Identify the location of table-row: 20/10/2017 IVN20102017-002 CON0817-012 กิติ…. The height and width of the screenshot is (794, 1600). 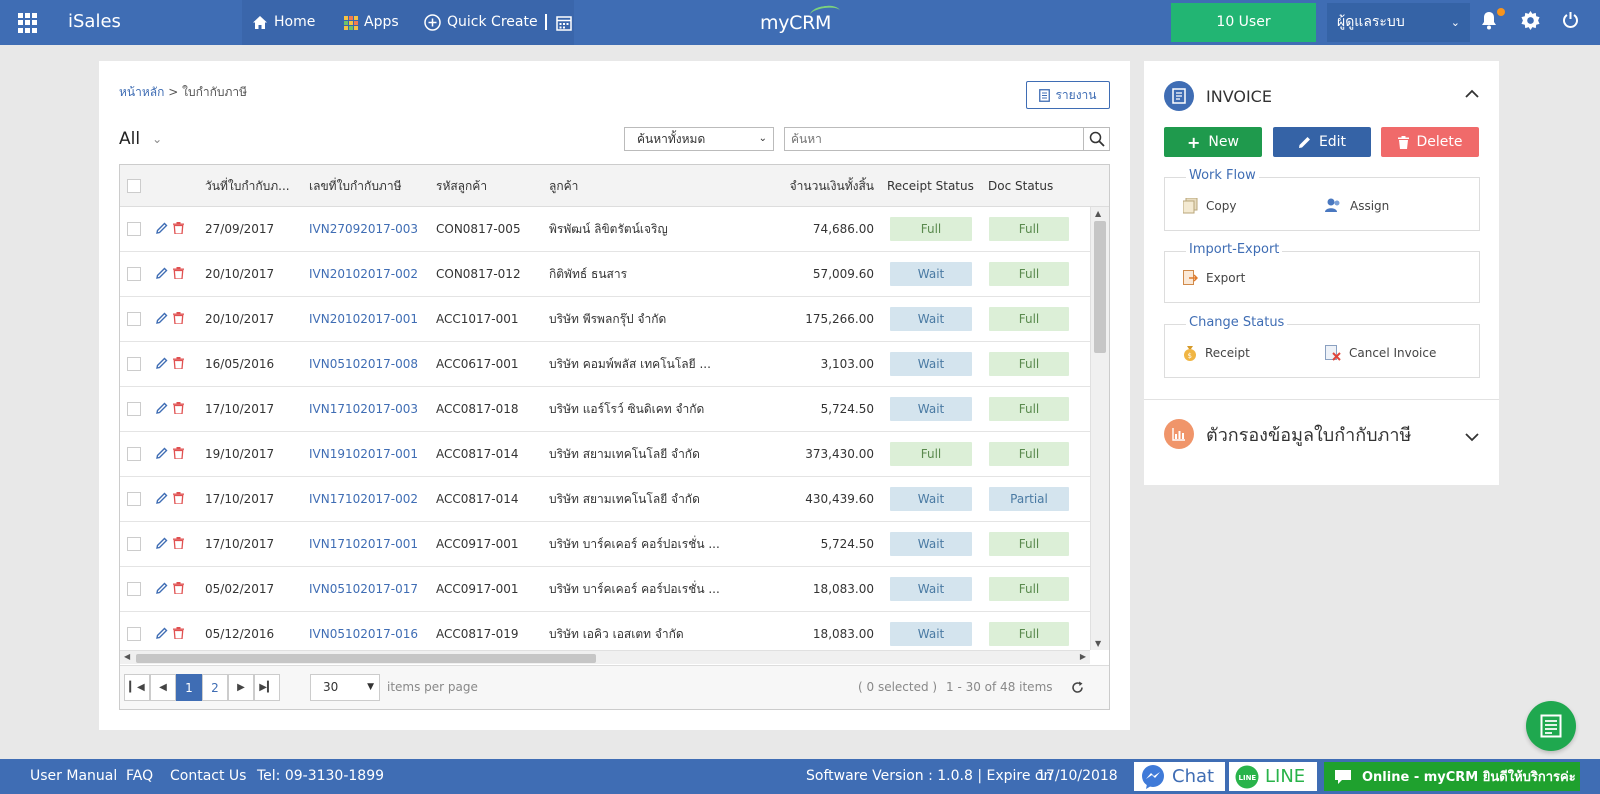
(605, 274).